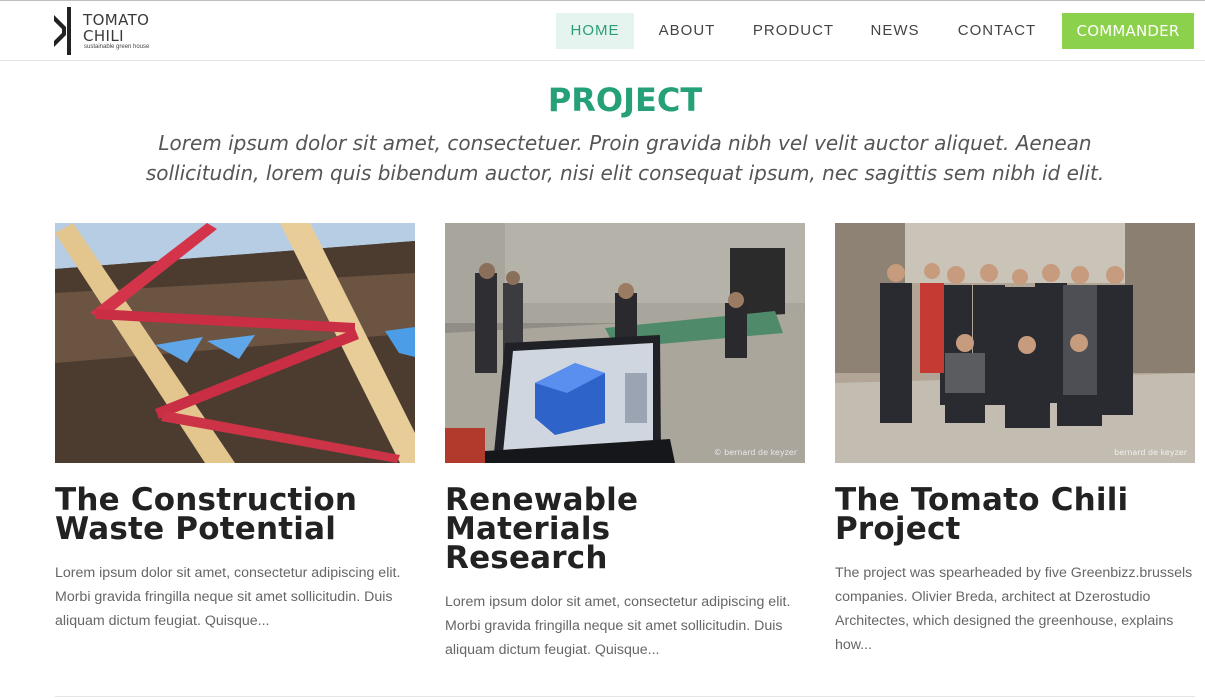 Image resolution: width=1205 pixels, height=700 pixels. What do you see at coordinates (898, 529) in the screenshot?
I see `card-title-line2: Project` at bounding box center [898, 529].